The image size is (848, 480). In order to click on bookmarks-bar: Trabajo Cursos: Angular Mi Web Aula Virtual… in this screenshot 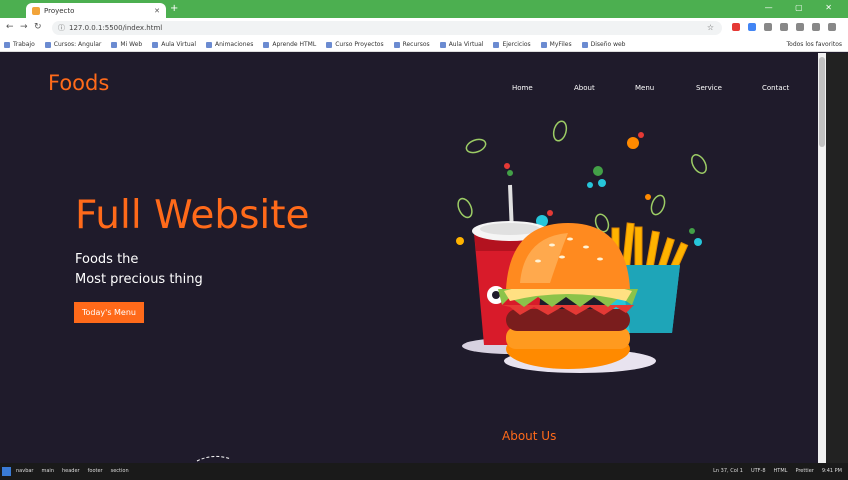, I will do `click(424, 45)`.